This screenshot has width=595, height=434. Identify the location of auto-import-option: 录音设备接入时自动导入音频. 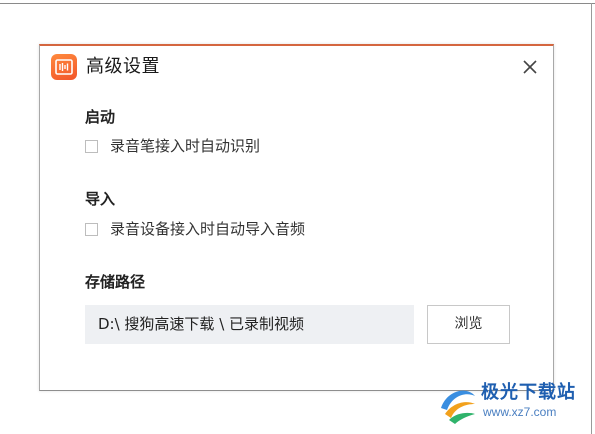
(195, 229).